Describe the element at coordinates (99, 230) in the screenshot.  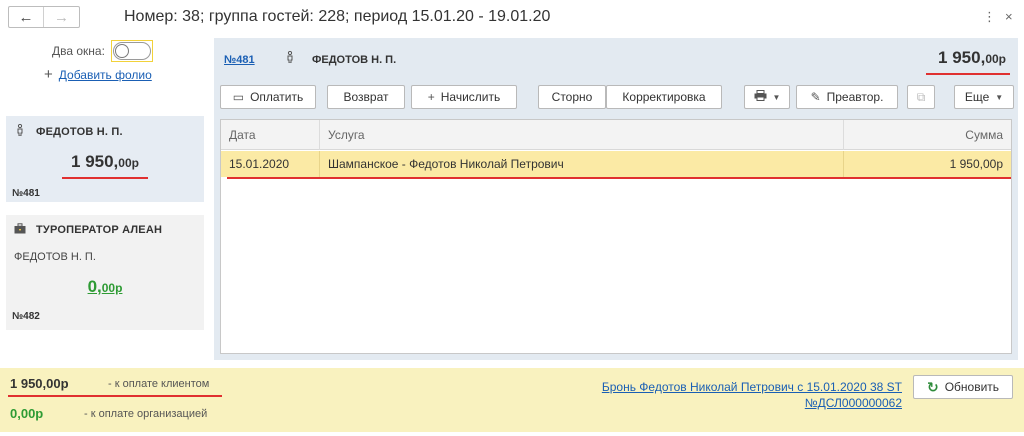
I see `folio-card-name: ТУРОПЕРАТОР АЛЕАН` at that location.